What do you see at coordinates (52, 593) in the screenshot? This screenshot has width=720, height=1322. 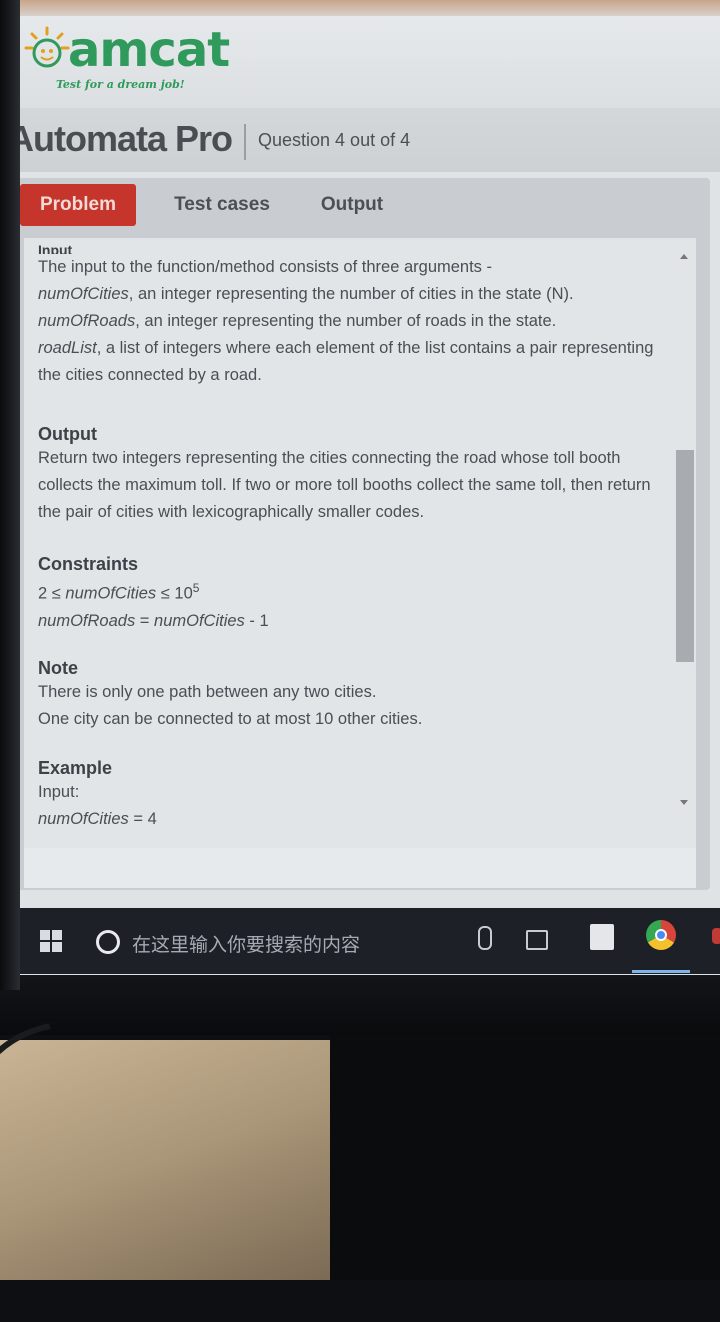 I see `constraint-1-prefix: 2 ≤` at bounding box center [52, 593].